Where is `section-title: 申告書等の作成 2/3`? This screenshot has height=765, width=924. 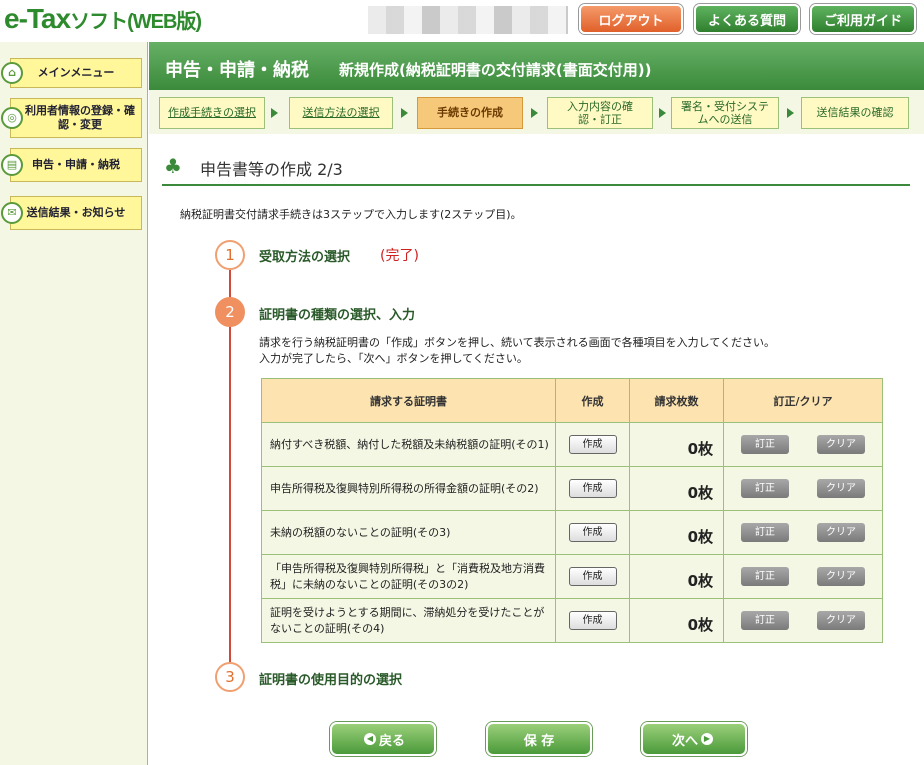 section-title: 申告書等の作成 2/3 is located at coordinates (271, 169).